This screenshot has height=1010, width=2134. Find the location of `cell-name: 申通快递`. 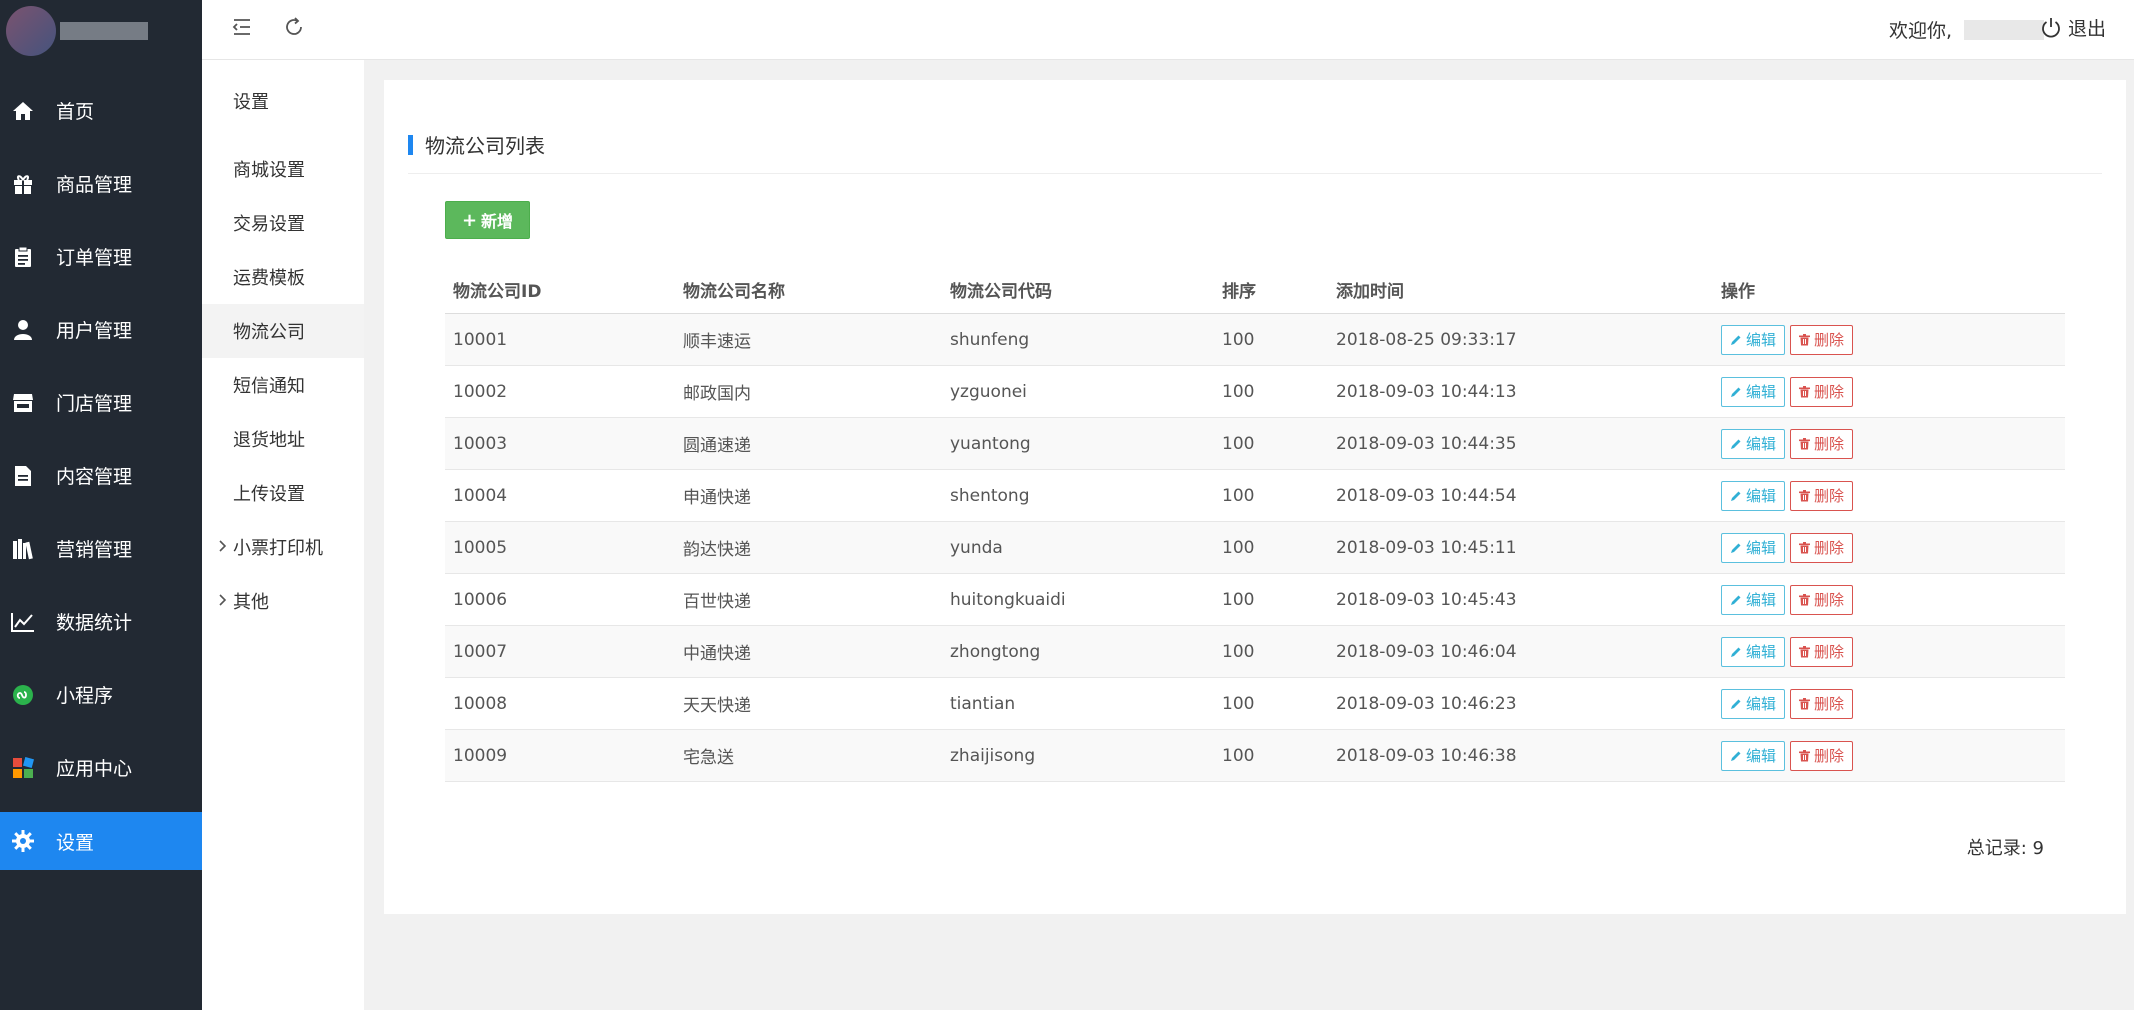

cell-name: 申通快递 is located at coordinates (717, 498).